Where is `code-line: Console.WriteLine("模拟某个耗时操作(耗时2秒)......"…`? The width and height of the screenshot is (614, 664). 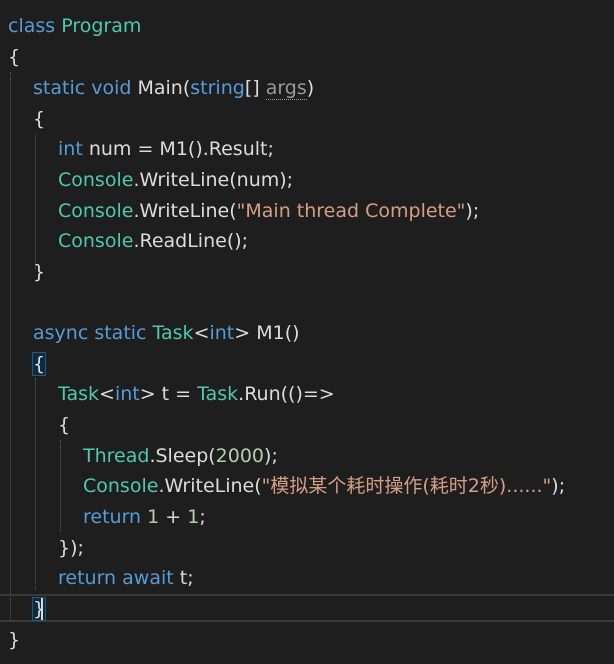
code-line: Console.WriteLine("模拟某个耗时操作(耗时2秒)......"… is located at coordinates (324, 486).